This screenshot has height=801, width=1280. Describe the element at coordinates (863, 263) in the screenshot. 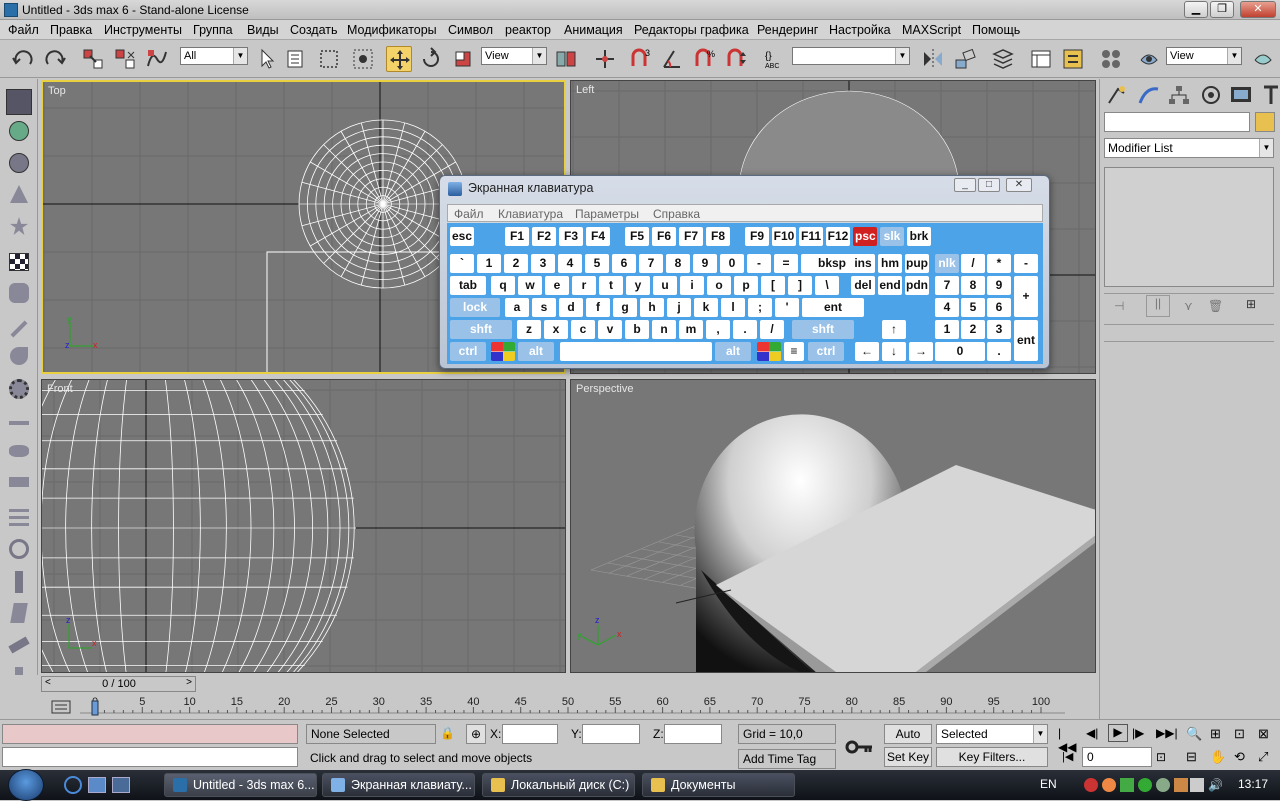

I see `osk-key-ins: ins` at that location.